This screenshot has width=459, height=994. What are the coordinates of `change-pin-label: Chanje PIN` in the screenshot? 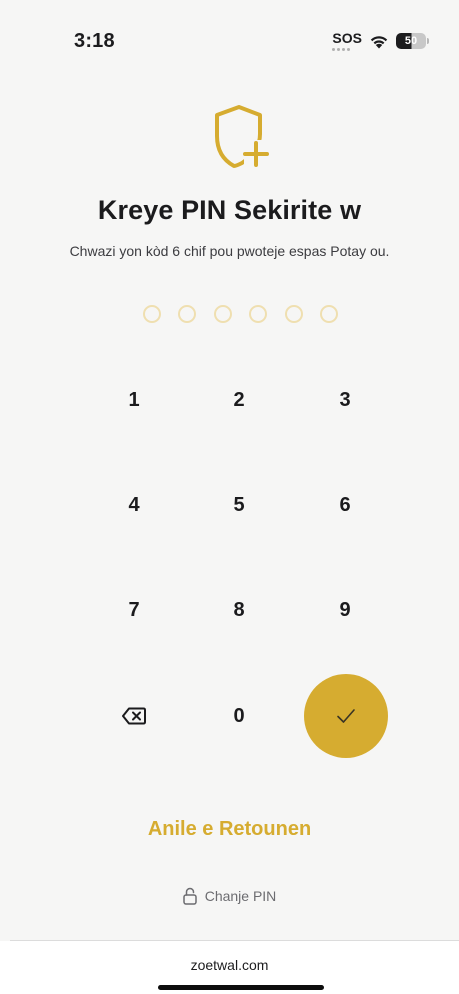 It's located at (240, 896).